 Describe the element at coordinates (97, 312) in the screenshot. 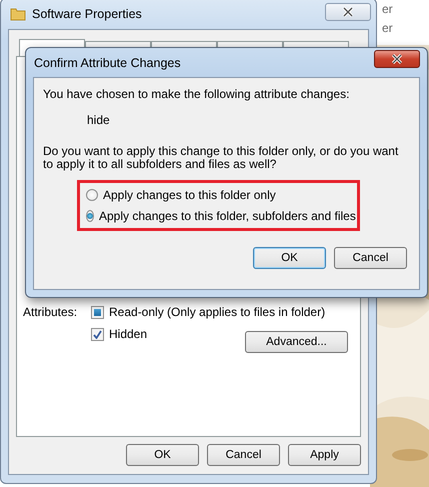

I see `checkbox` at that location.